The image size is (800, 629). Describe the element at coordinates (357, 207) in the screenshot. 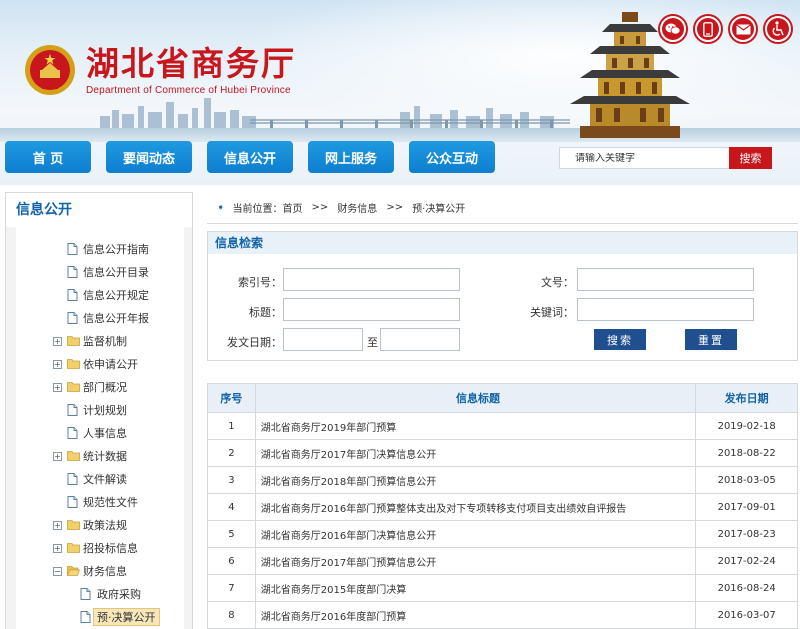

I see `breadcrumb-finance: 财务信息` at that location.